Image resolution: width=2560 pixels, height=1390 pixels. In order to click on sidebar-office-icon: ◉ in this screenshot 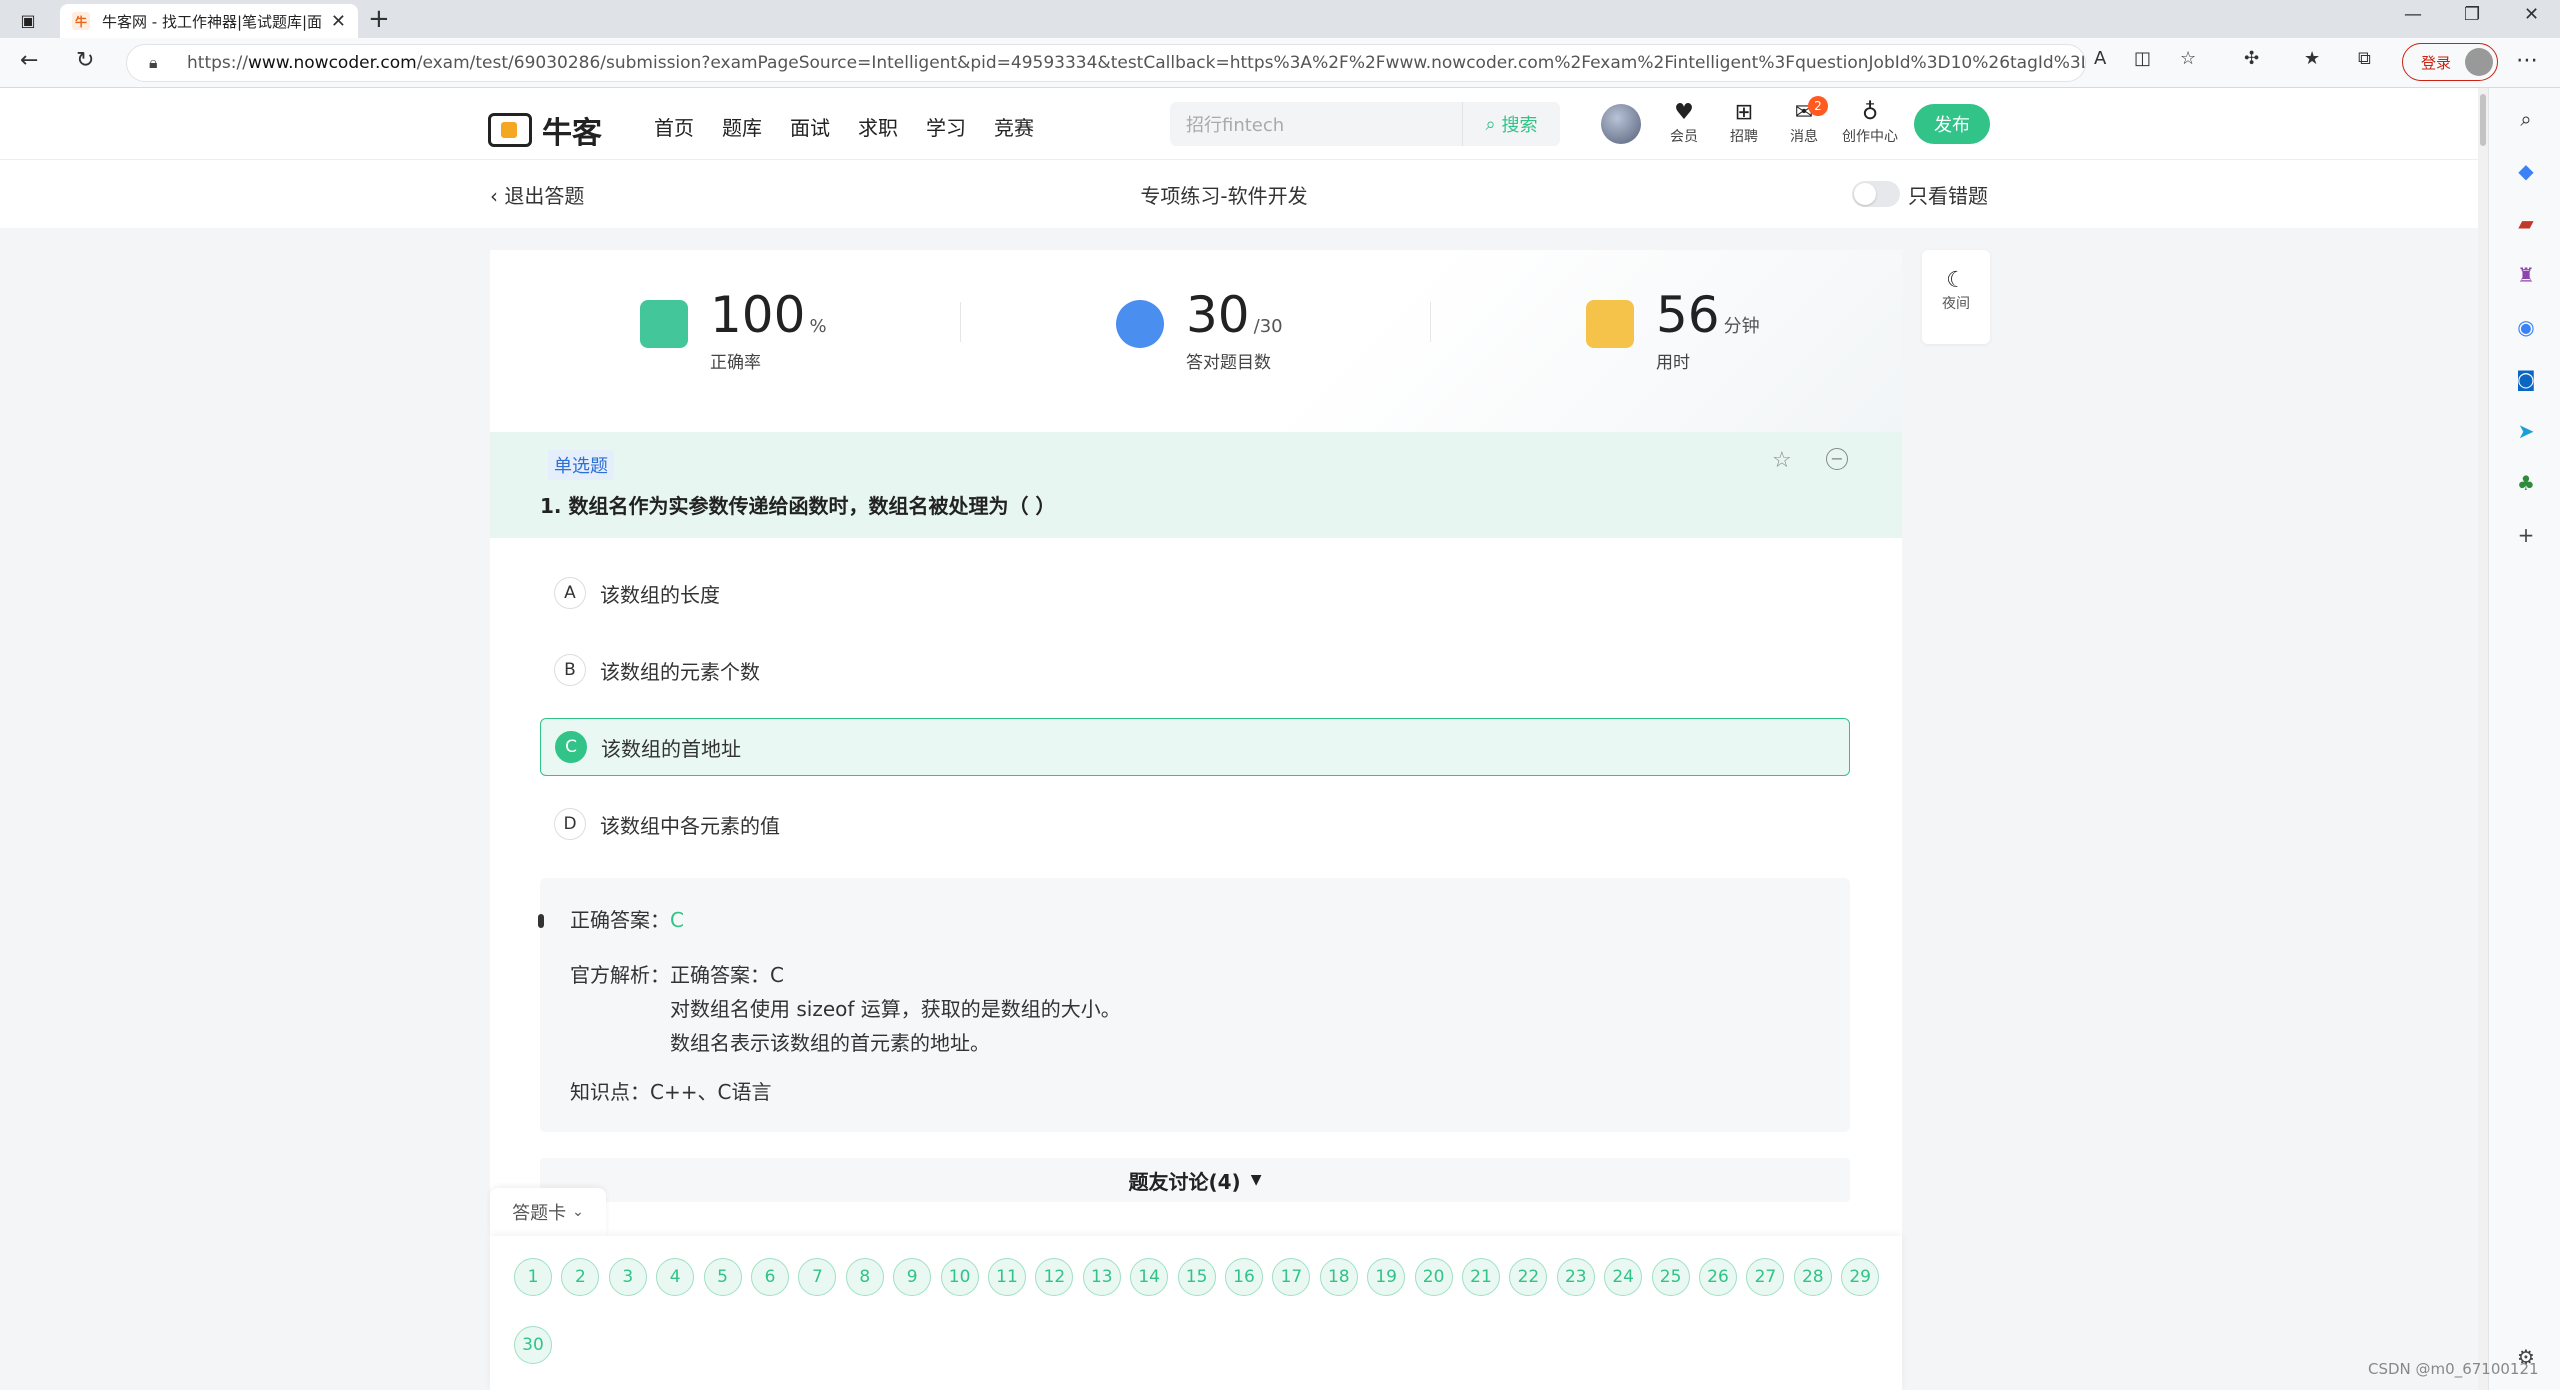, I will do `click(2526, 327)`.